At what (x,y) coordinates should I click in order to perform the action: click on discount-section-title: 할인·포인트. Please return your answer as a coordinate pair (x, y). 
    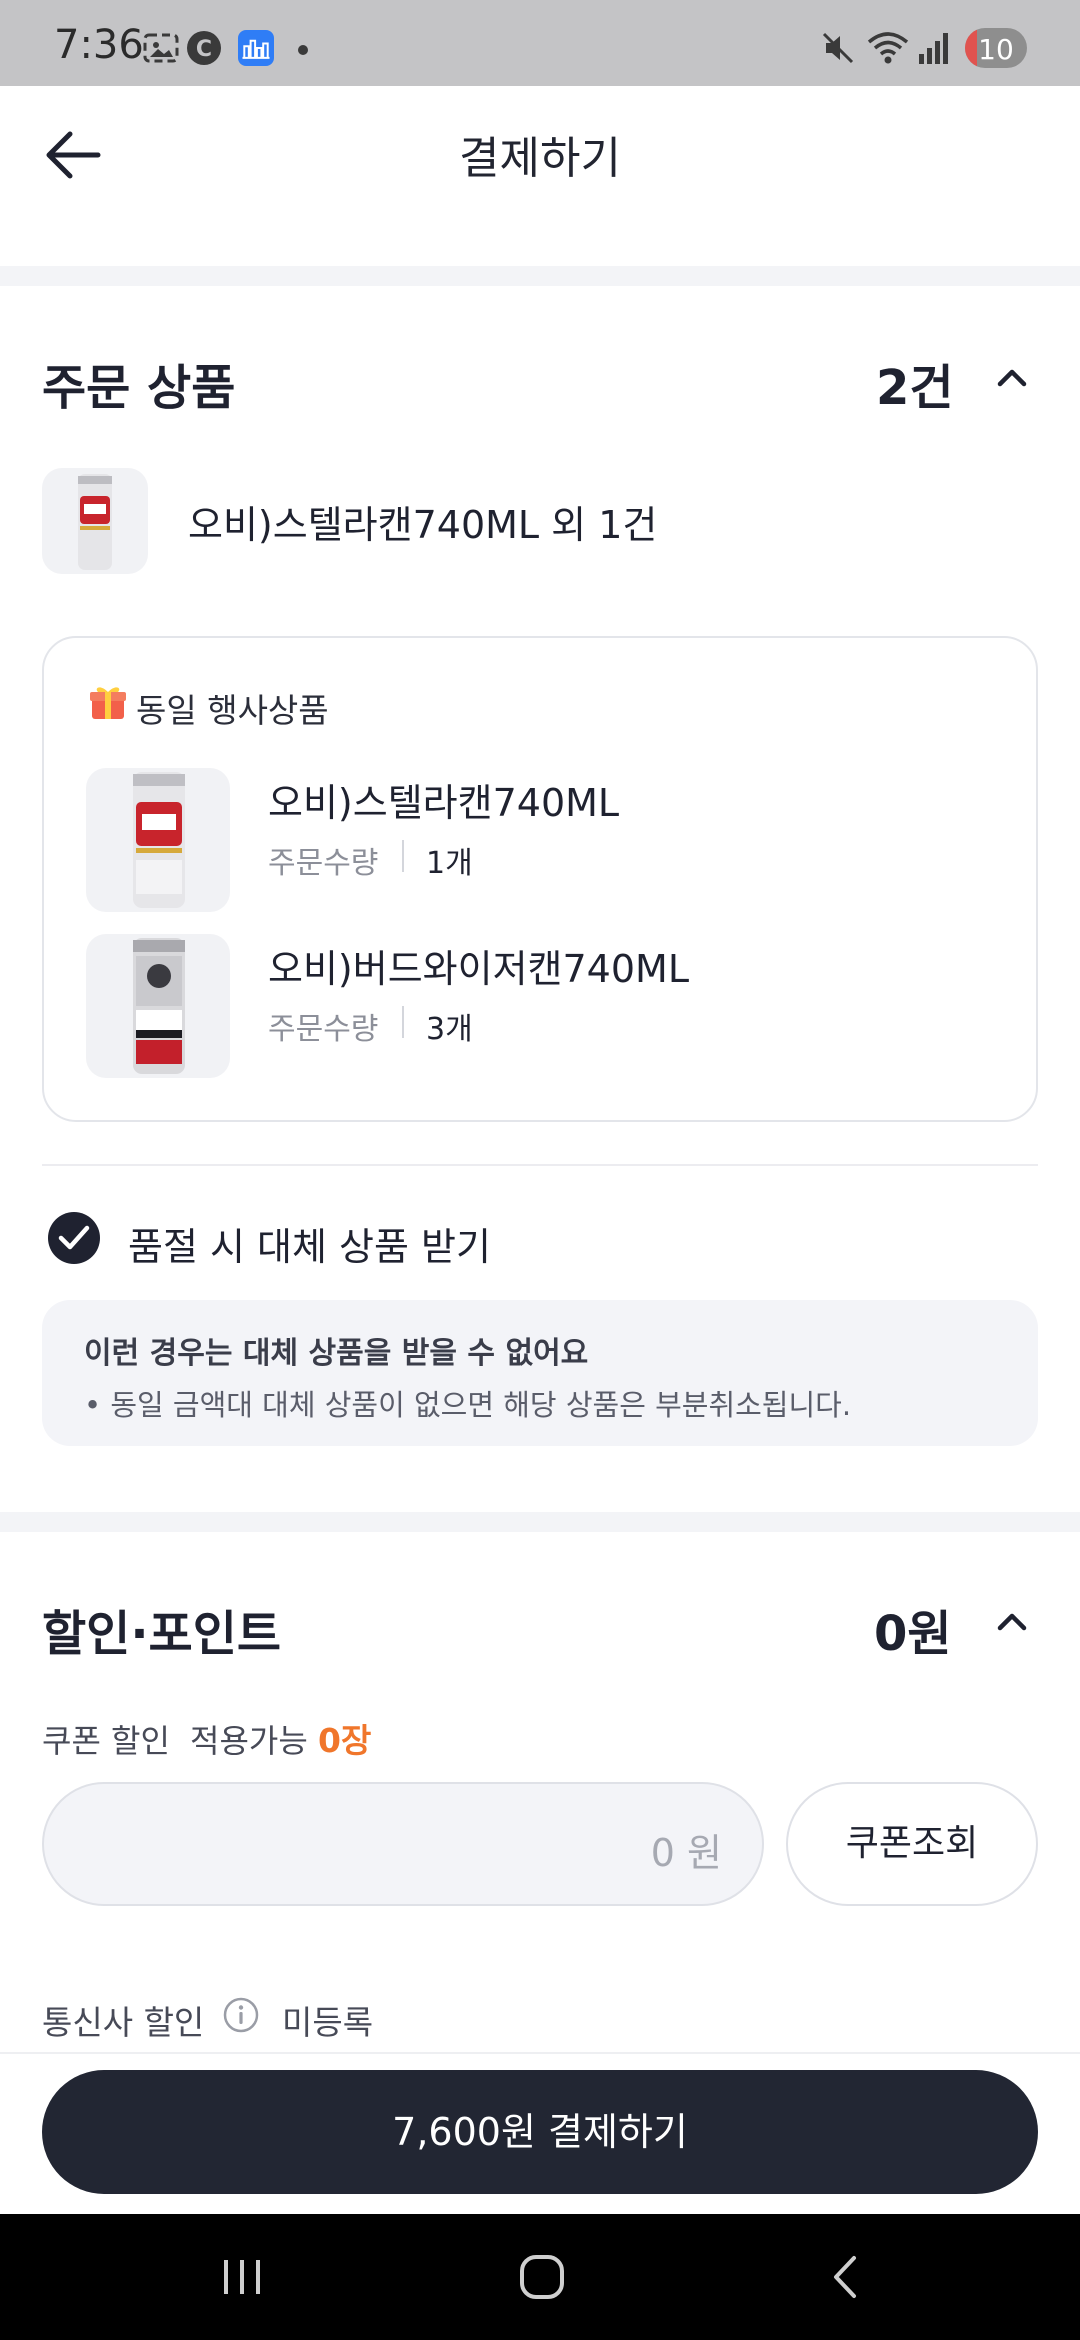
    Looking at the image, I should click on (162, 1634).